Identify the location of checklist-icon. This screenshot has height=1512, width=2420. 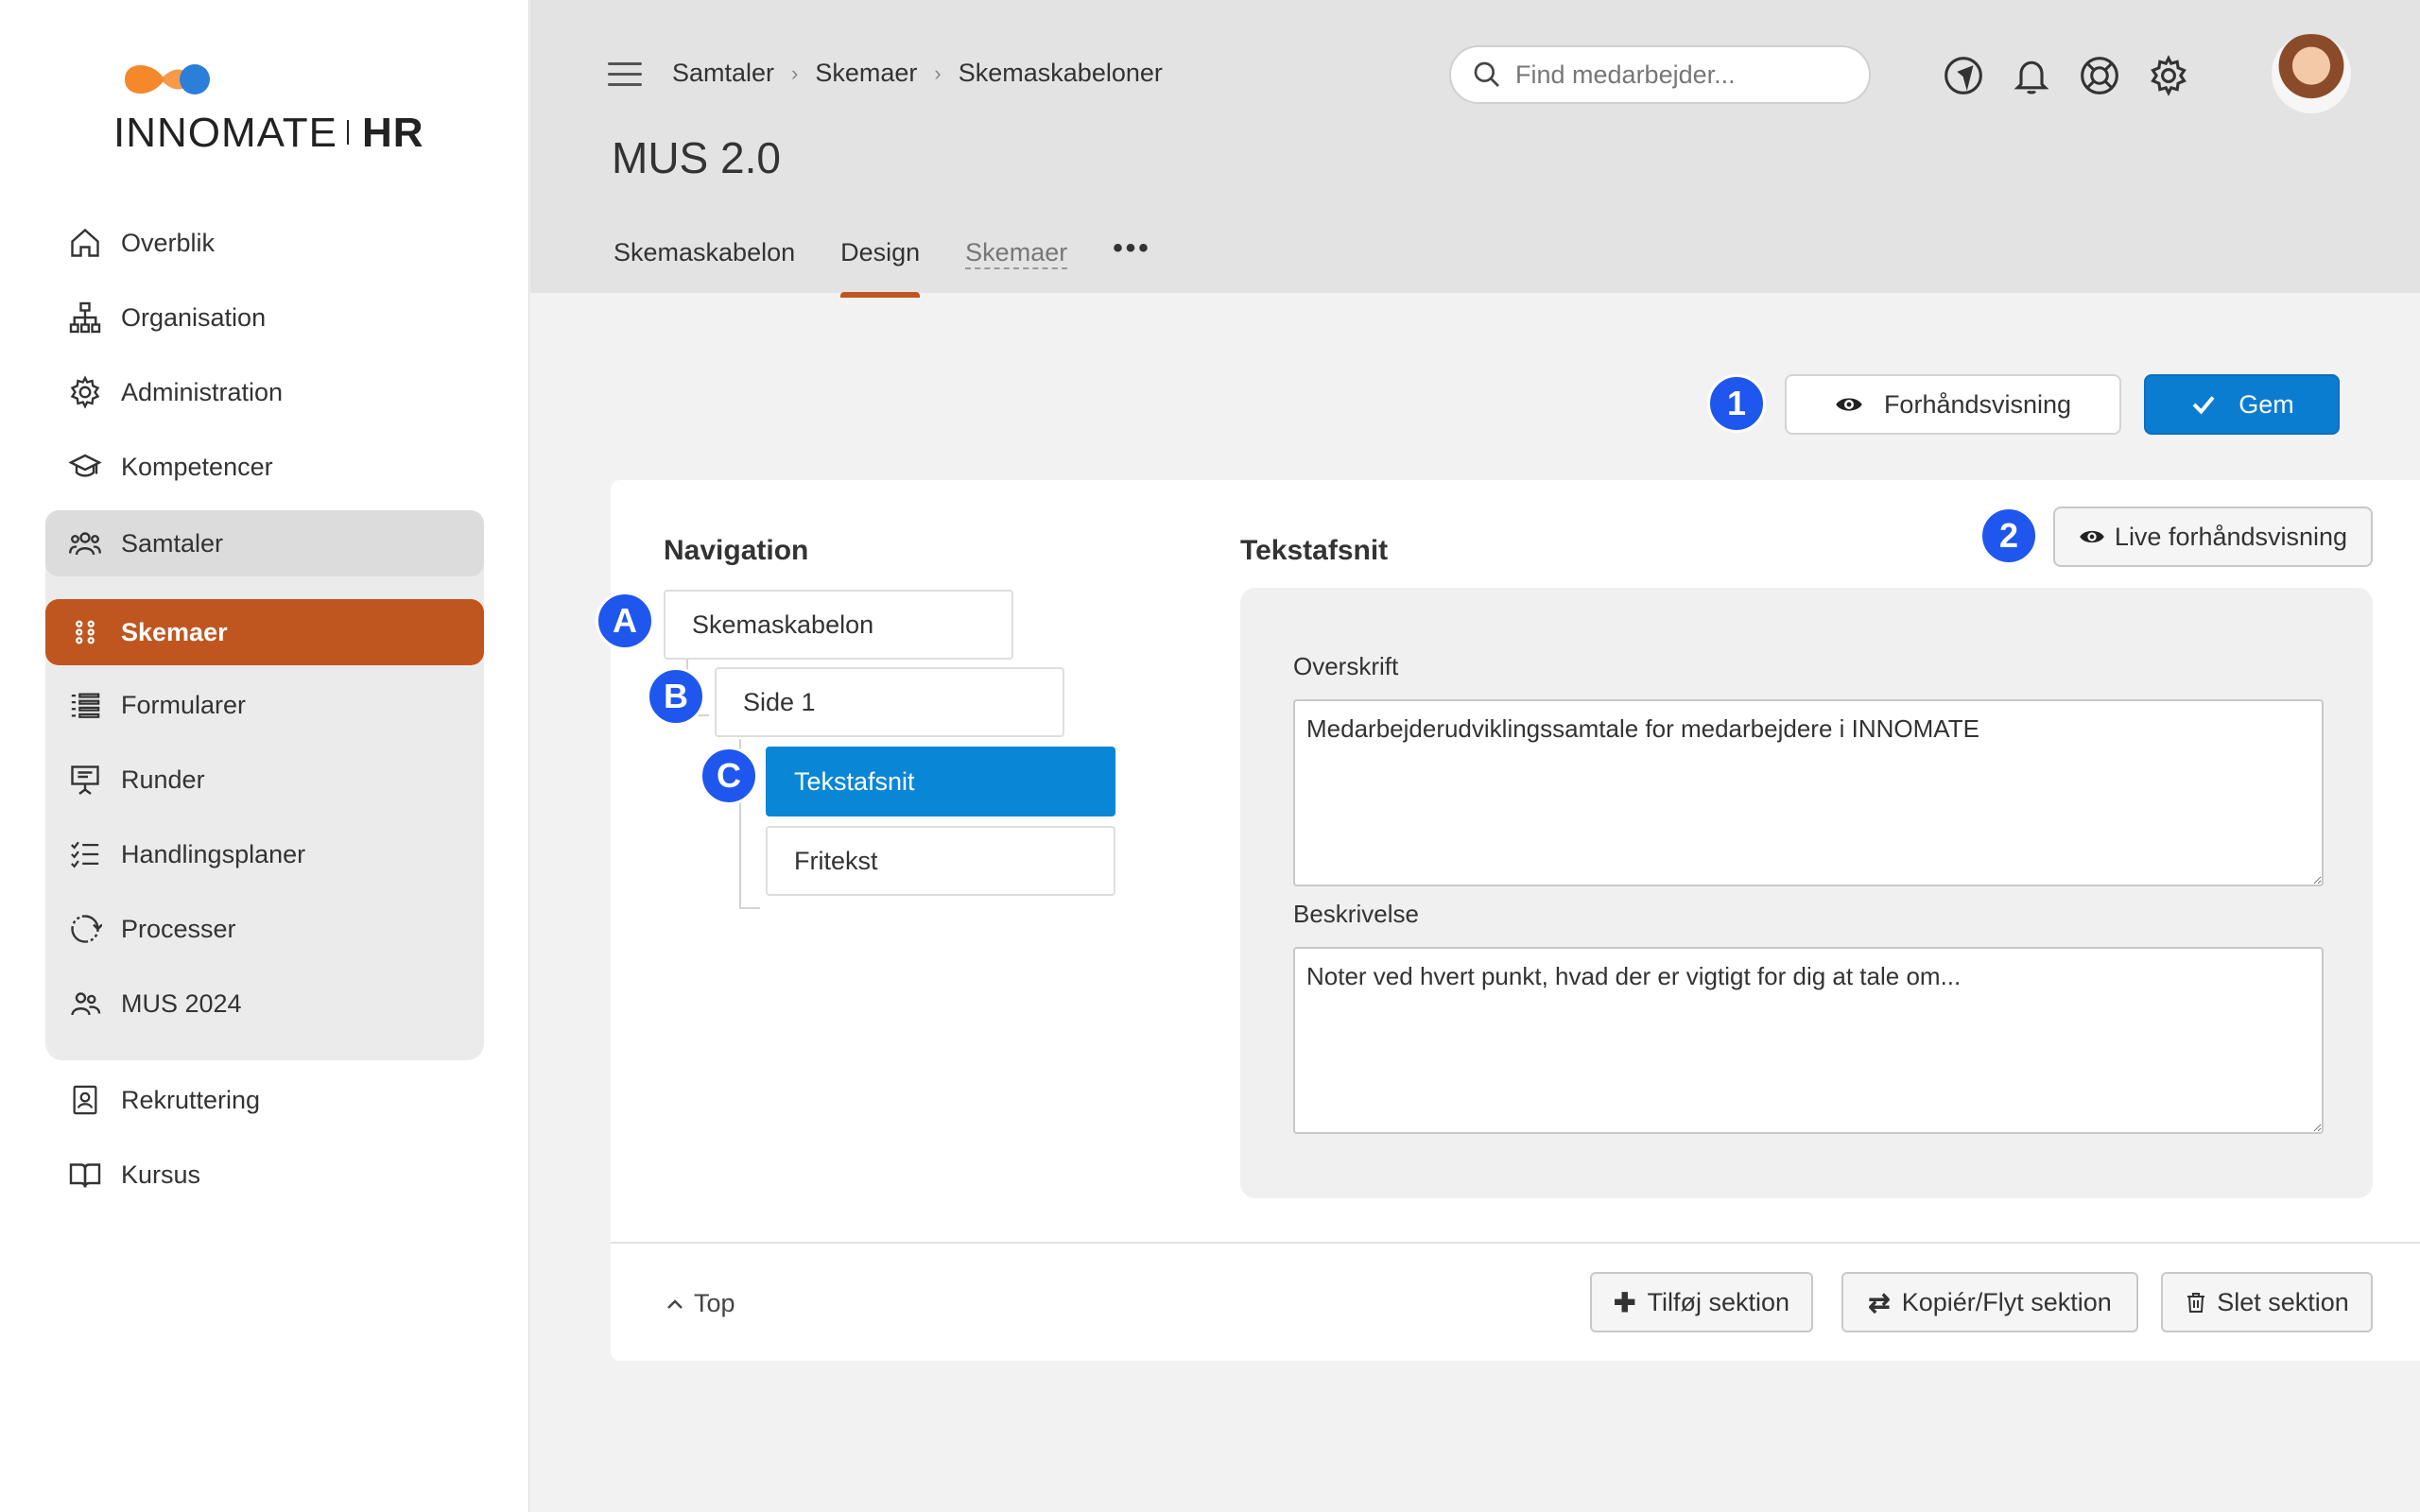
(85, 854).